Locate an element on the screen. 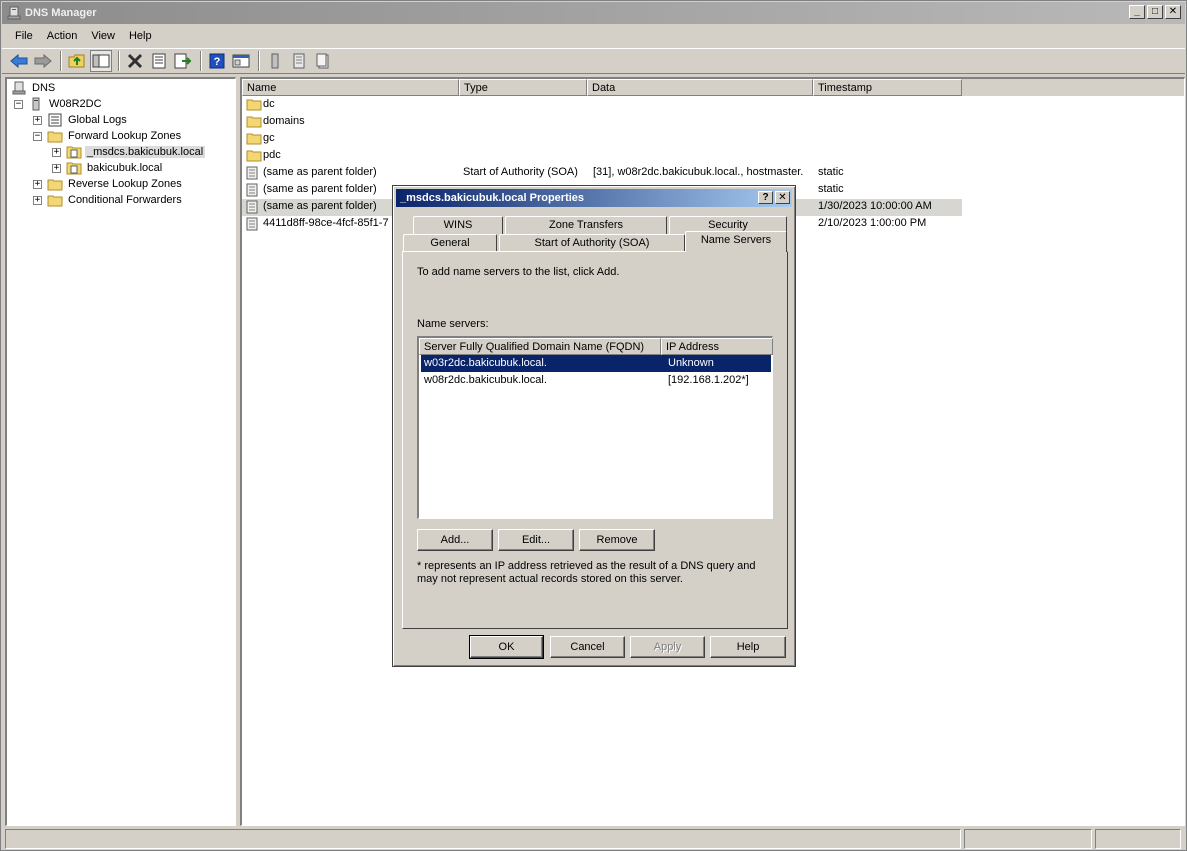 Image resolution: width=1187 pixels, height=851 pixels. export-icon is located at coordinates (183, 61).